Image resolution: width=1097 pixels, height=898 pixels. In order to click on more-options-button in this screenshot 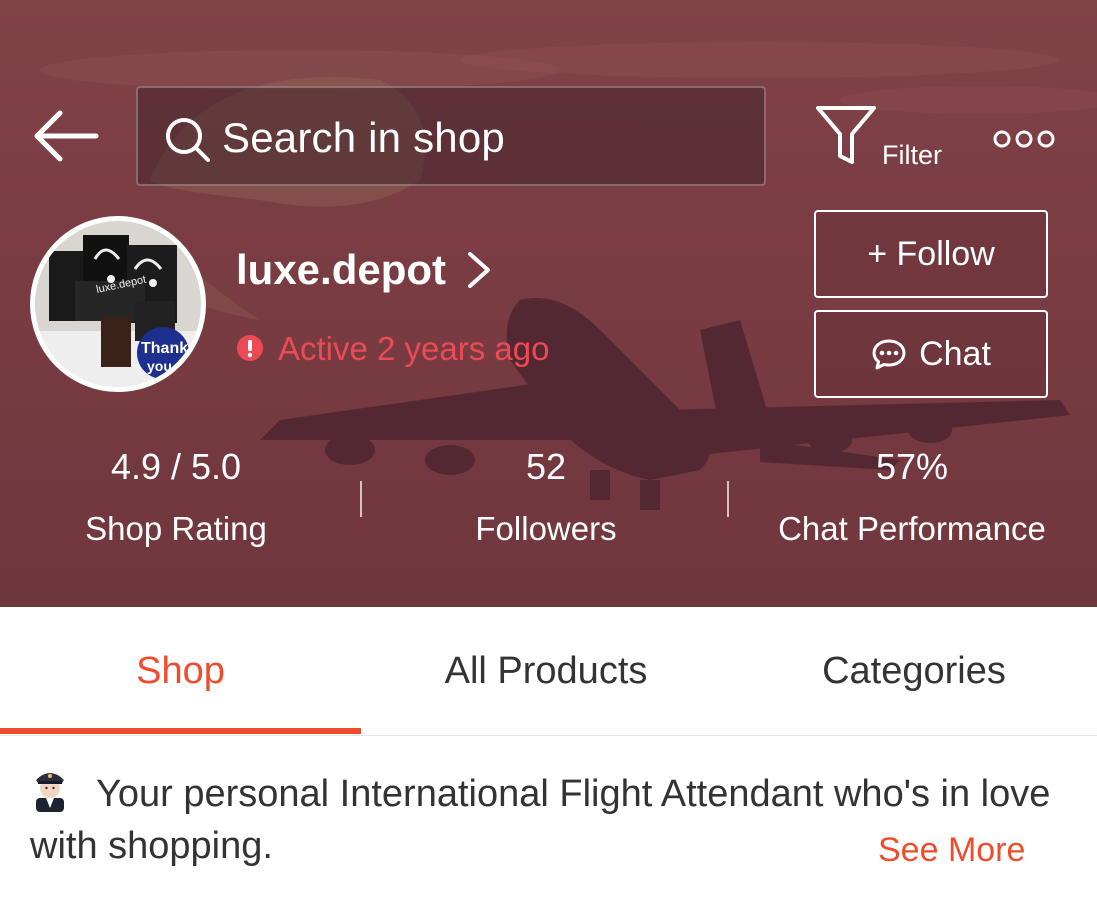, I will do `click(1026, 139)`.